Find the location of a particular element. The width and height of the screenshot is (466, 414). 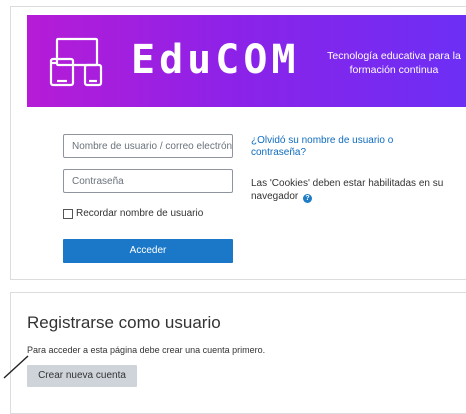

login-button: Acceder is located at coordinates (148, 251).